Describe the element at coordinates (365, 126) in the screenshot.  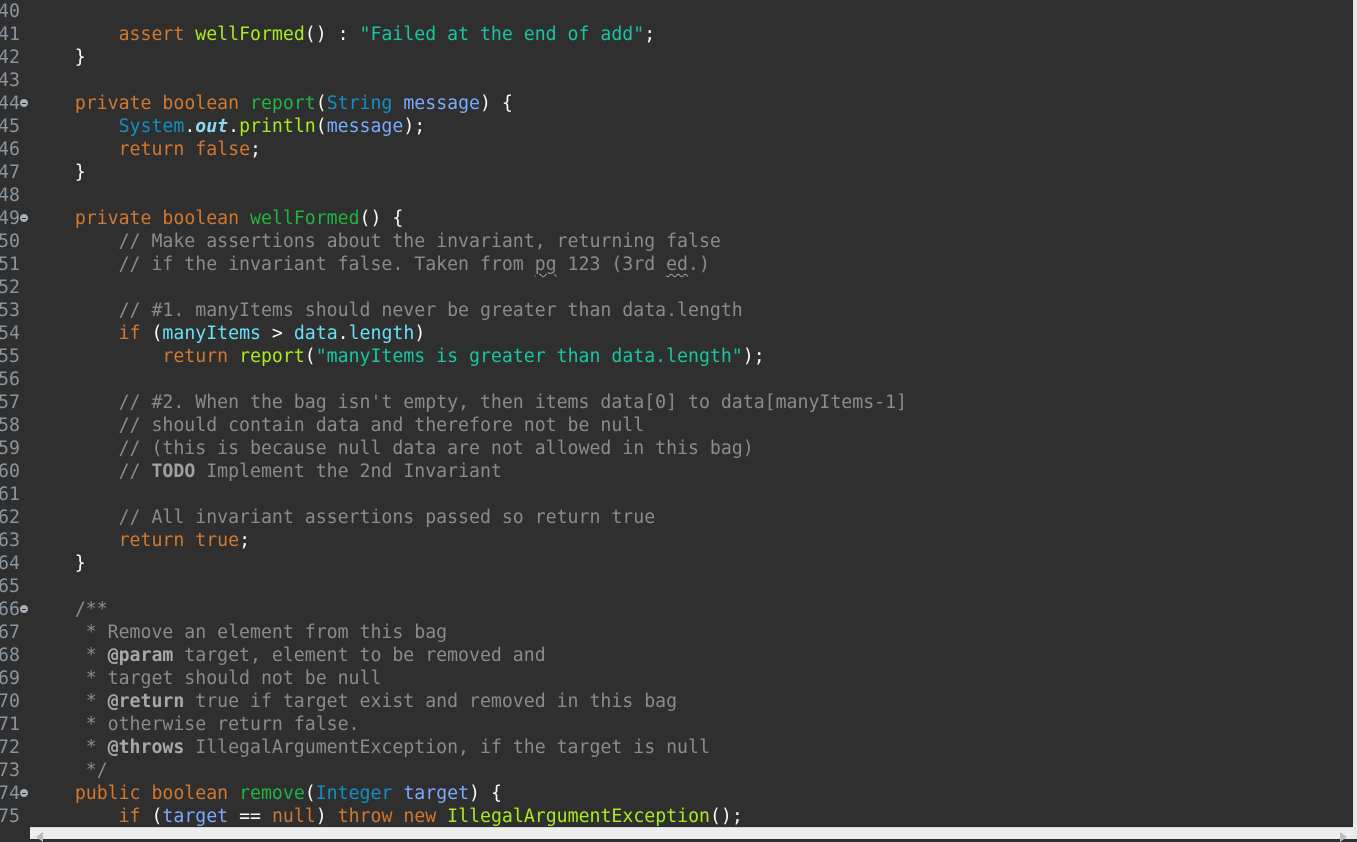
I see `code-token: message` at that location.